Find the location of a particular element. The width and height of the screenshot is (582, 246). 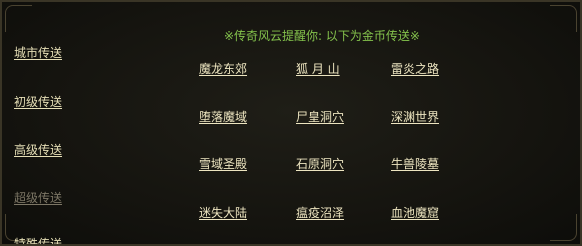

sidebar-item-special-teleport: 特殊传送 is located at coordinates (38, 240).